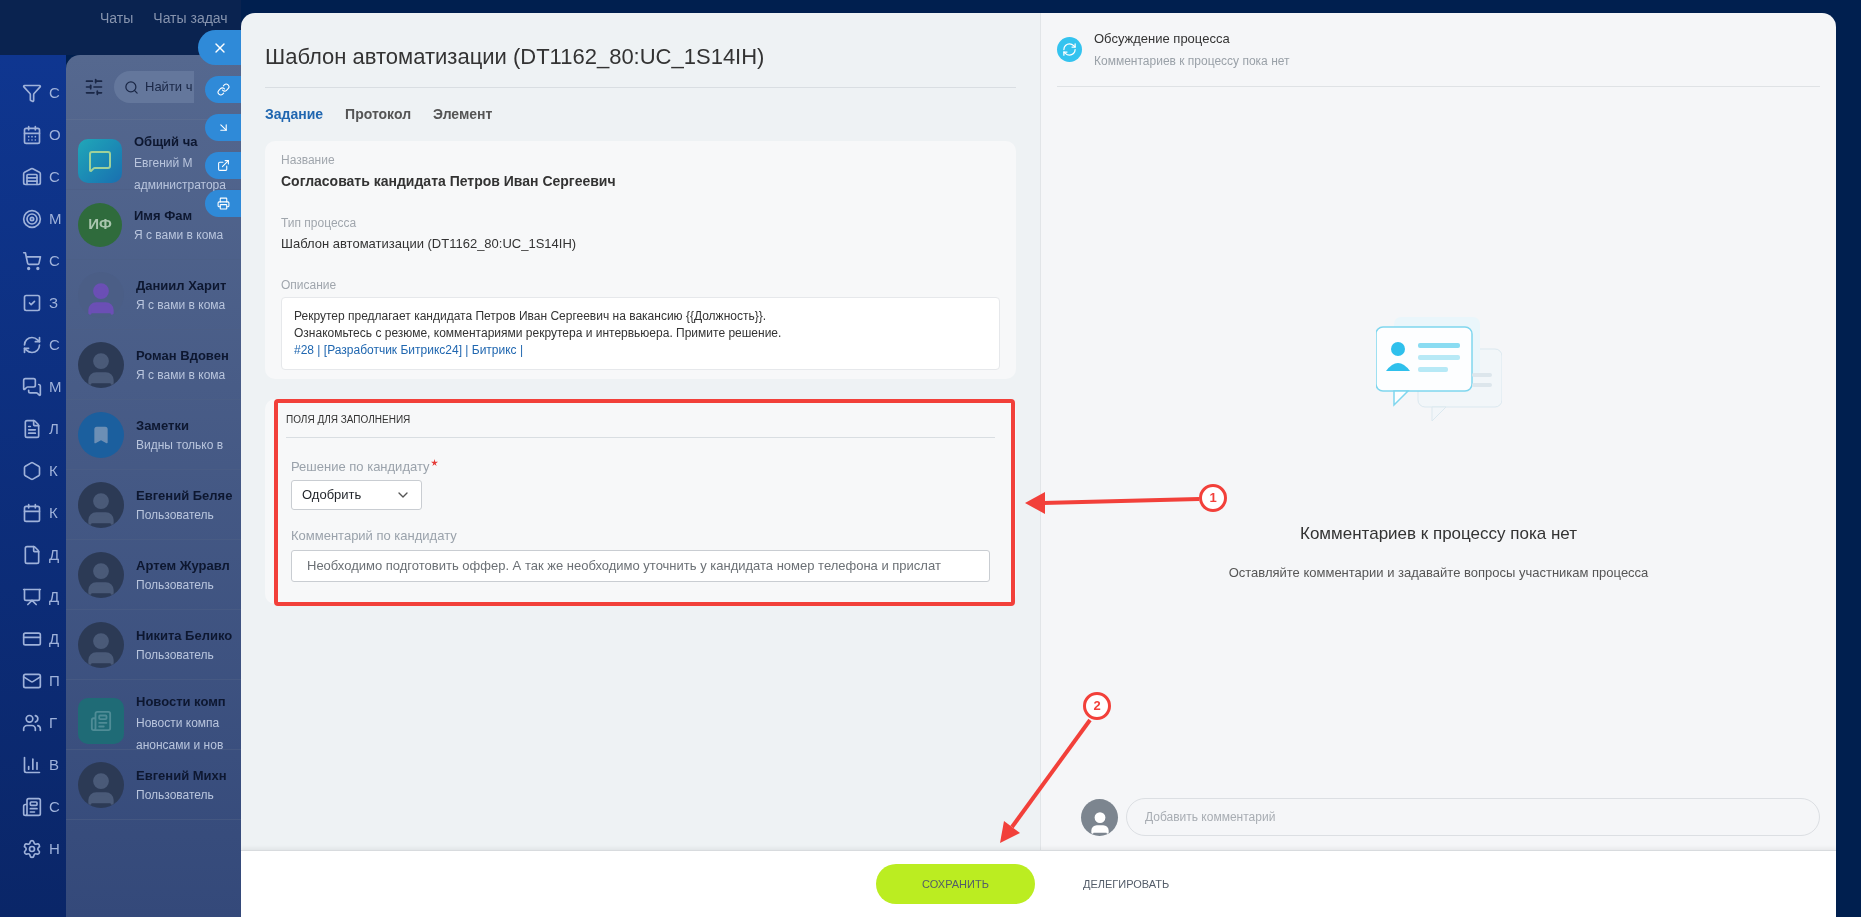 The image size is (1861, 917). What do you see at coordinates (640, 424) in the screenshot?
I see `section-heading: ПОЛЯ ДЛЯ ЗАПОЛНЕНИЯ` at bounding box center [640, 424].